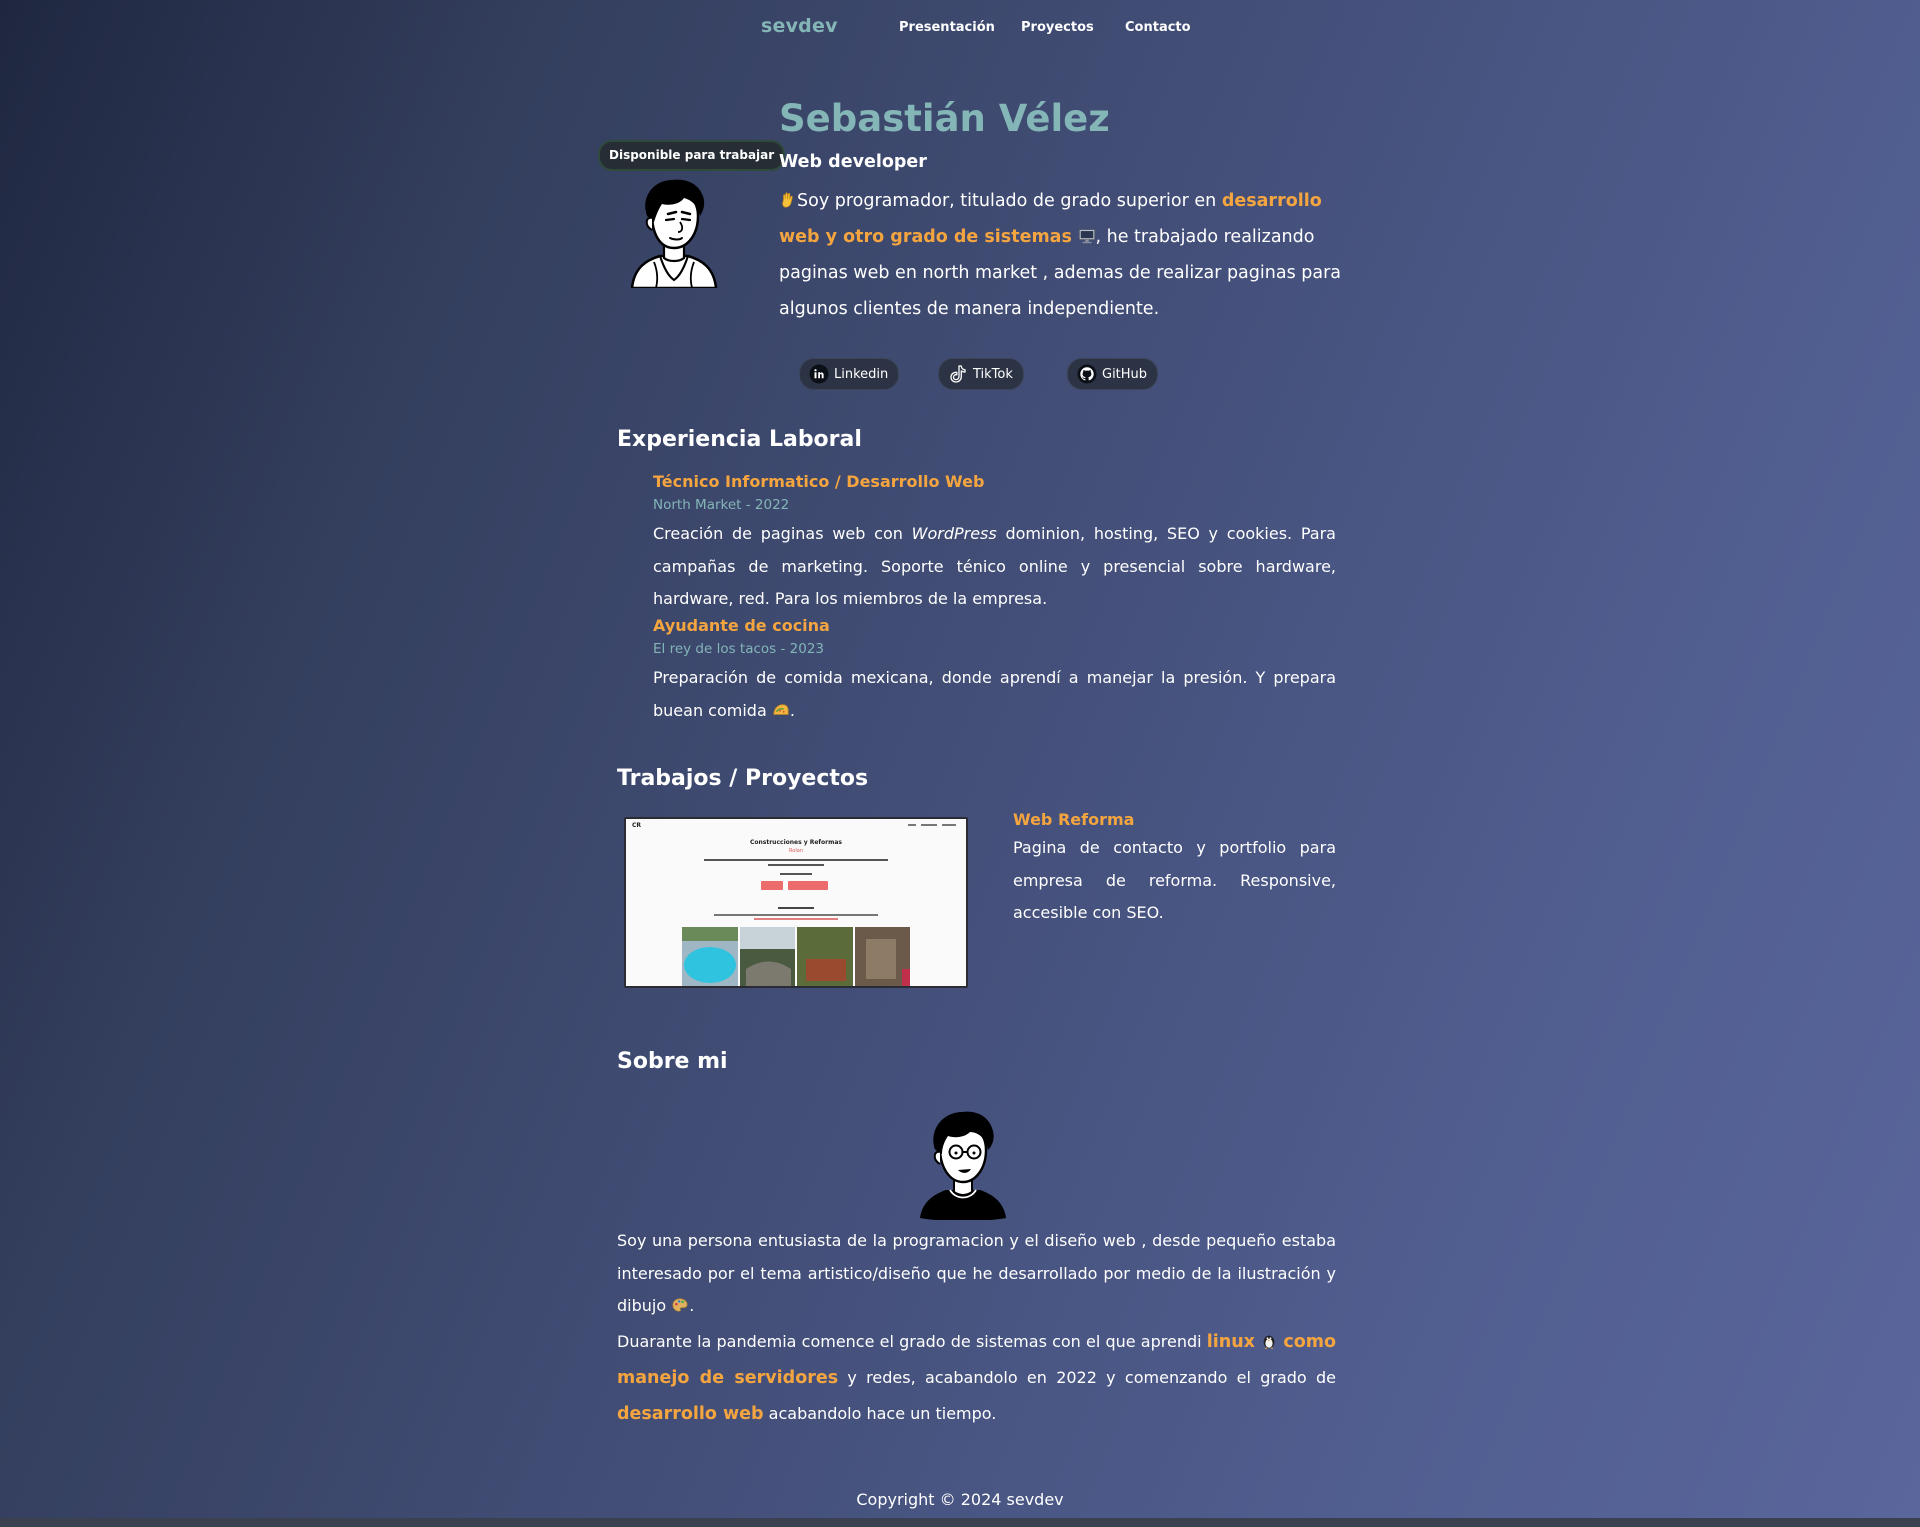  Describe the element at coordinates (782, 533) in the screenshot. I see `job-description-text: Creación de paginas web con` at that location.